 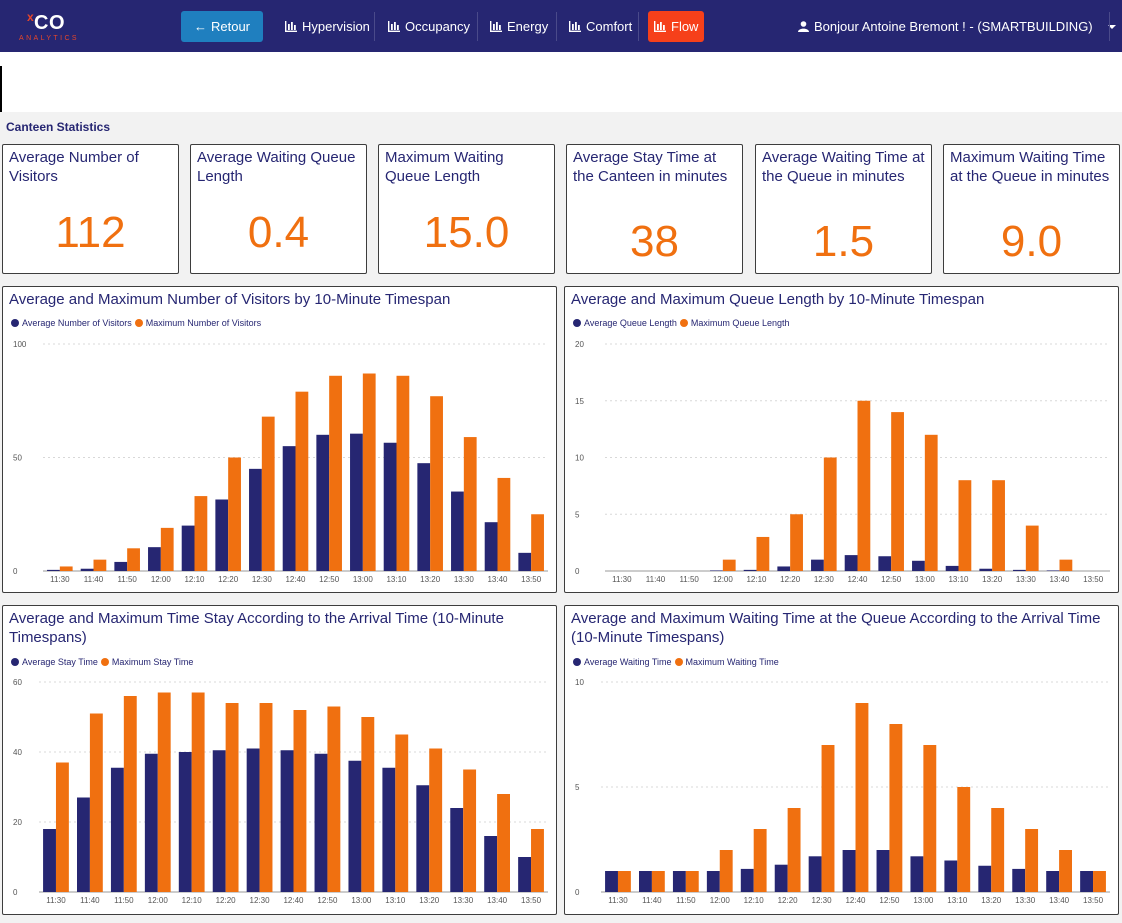 What do you see at coordinates (20, 344) in the screenshot?
I see `y-tick-label: 100` at bounding box center [20, 344].